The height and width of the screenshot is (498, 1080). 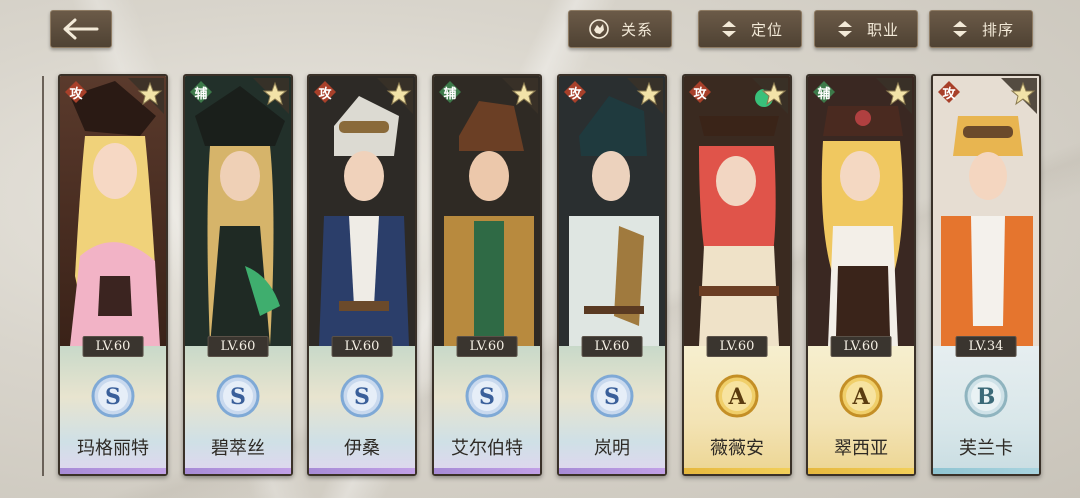 I want to click on character-card-albert: 辅 LV.60 S 艾尔伯特, so click(x=487, y=275).